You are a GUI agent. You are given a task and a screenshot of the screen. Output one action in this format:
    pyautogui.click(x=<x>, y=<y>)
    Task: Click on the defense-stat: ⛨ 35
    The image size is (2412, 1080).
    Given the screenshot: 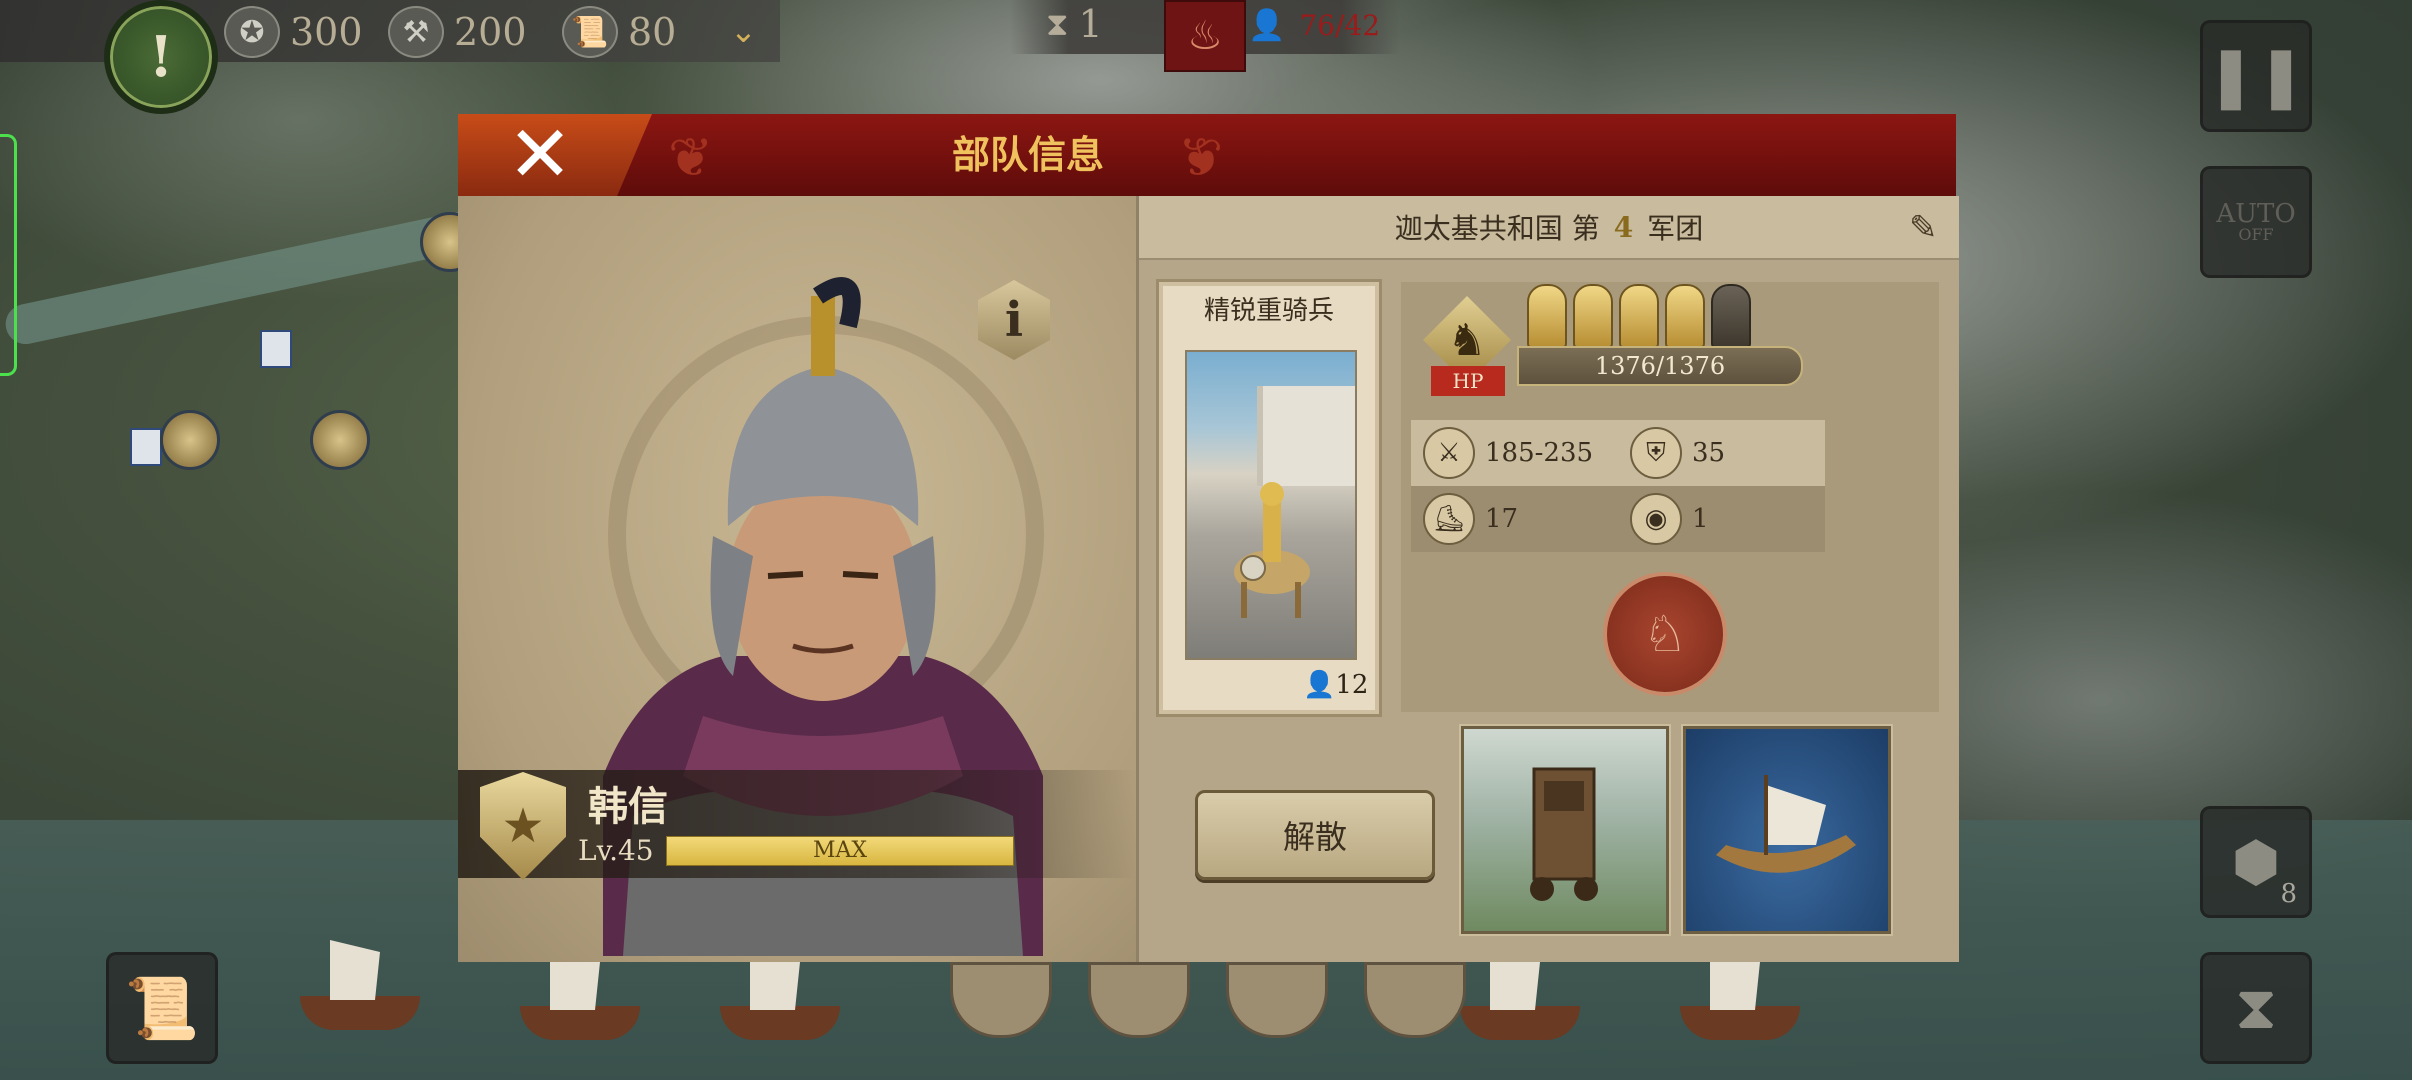 What is the action you would take?
    pyautogui.click(x=1721, y=453)
    